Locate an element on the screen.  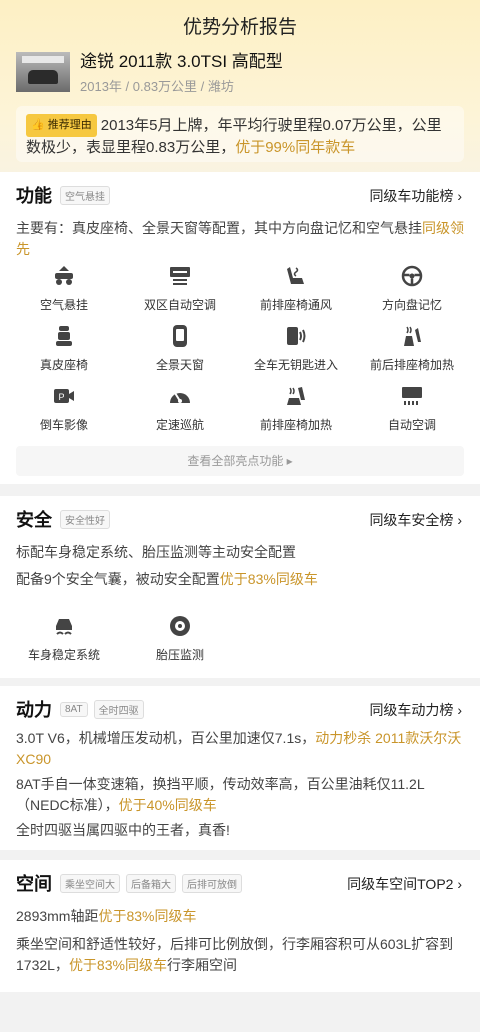
feature-front-seat-heating: 前排座椅加热 is located at coordinates (296, 408).